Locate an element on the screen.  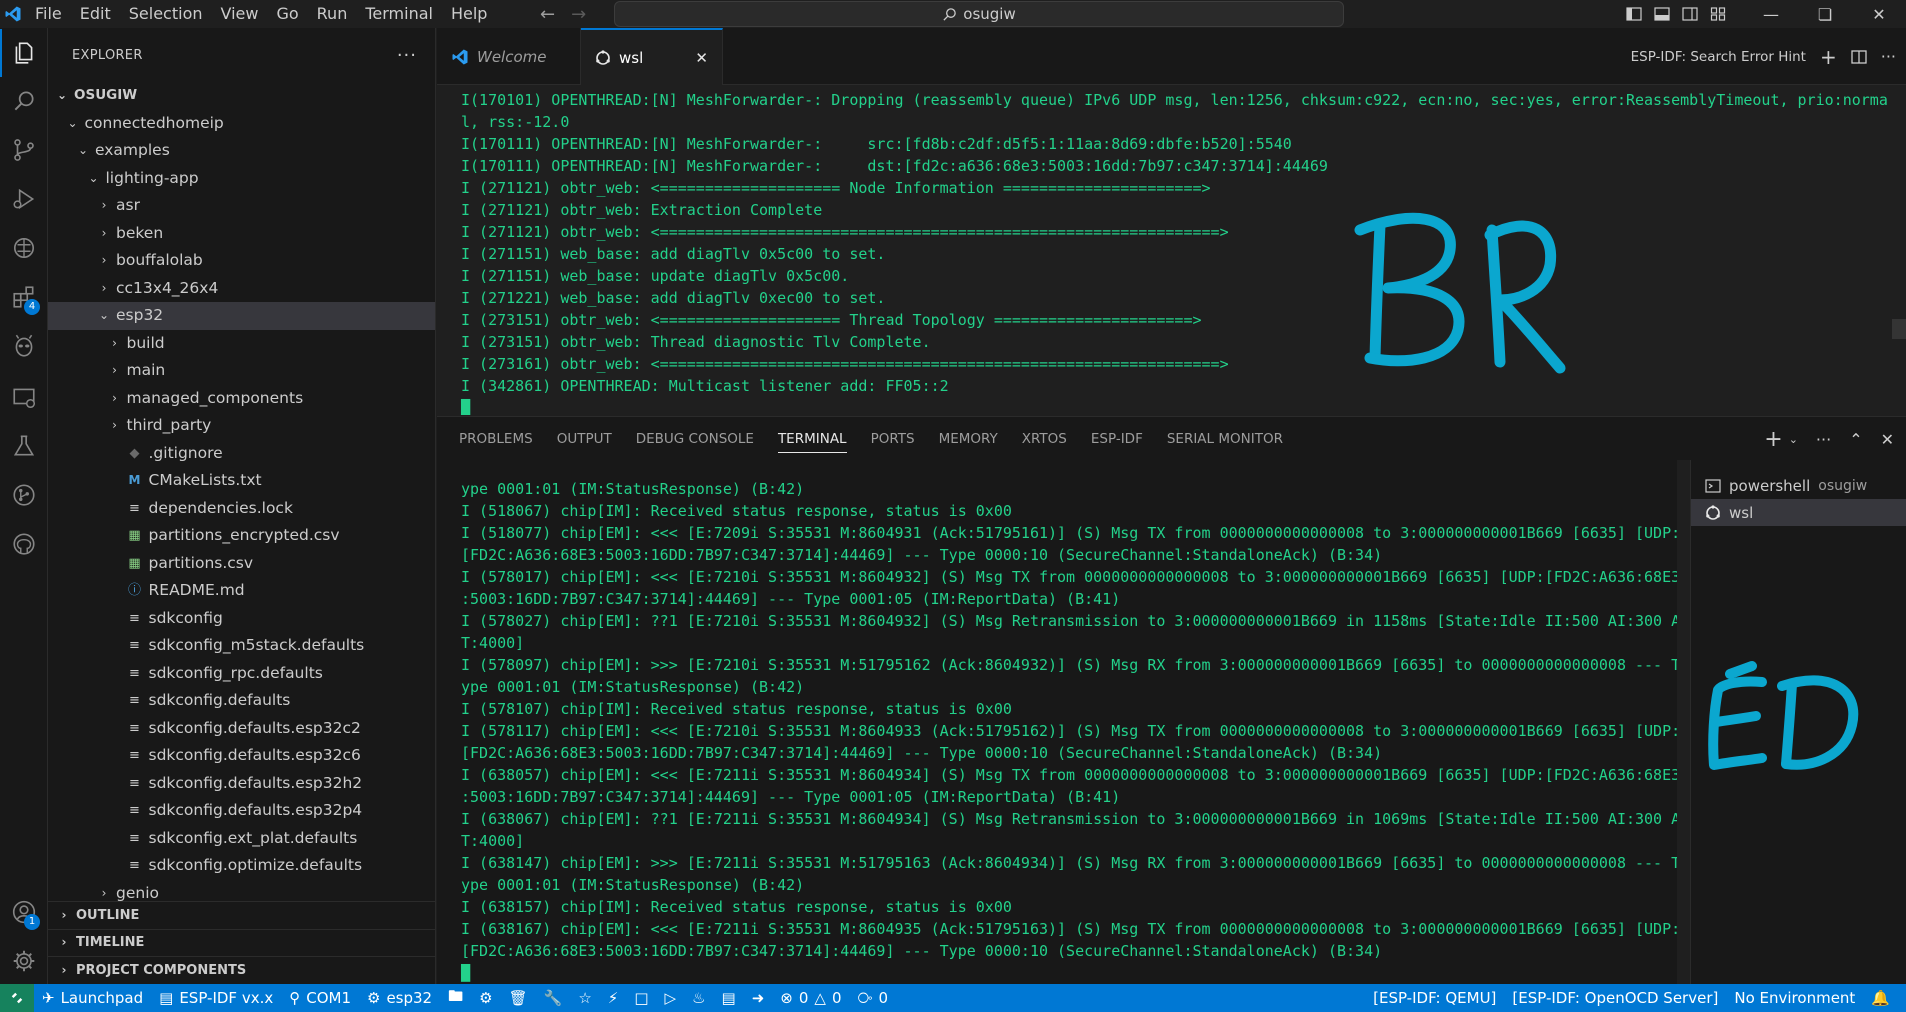
editor-more-icon: ··· is located at coordinates (1888, 56).